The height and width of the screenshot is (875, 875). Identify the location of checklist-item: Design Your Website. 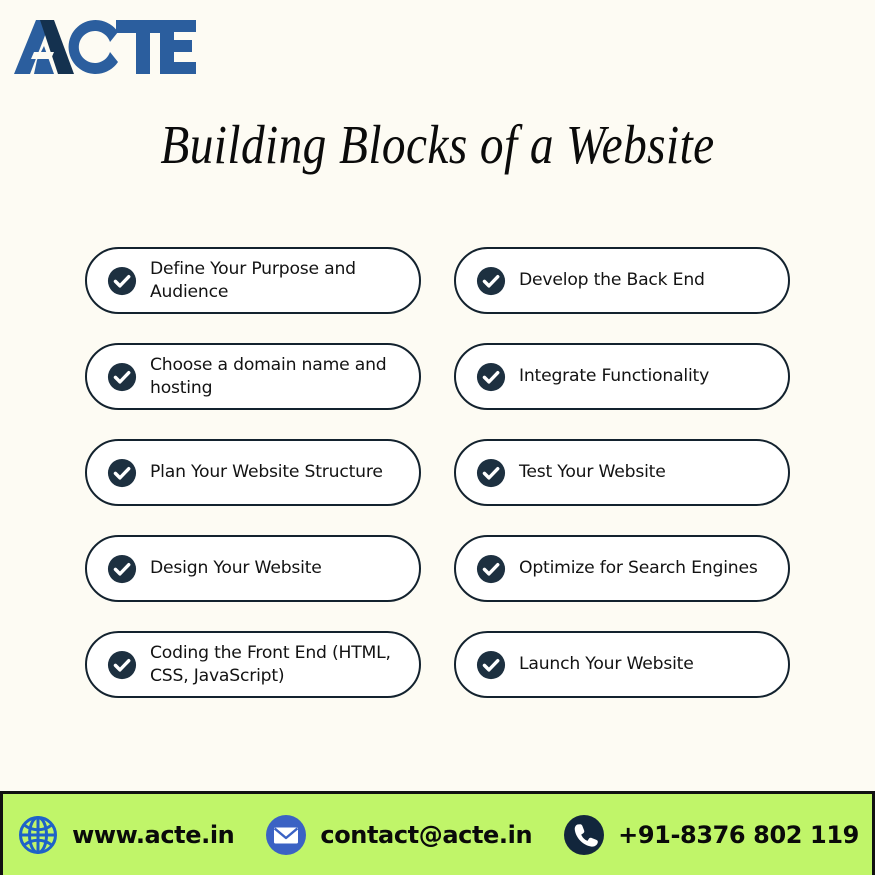
(253, 568).